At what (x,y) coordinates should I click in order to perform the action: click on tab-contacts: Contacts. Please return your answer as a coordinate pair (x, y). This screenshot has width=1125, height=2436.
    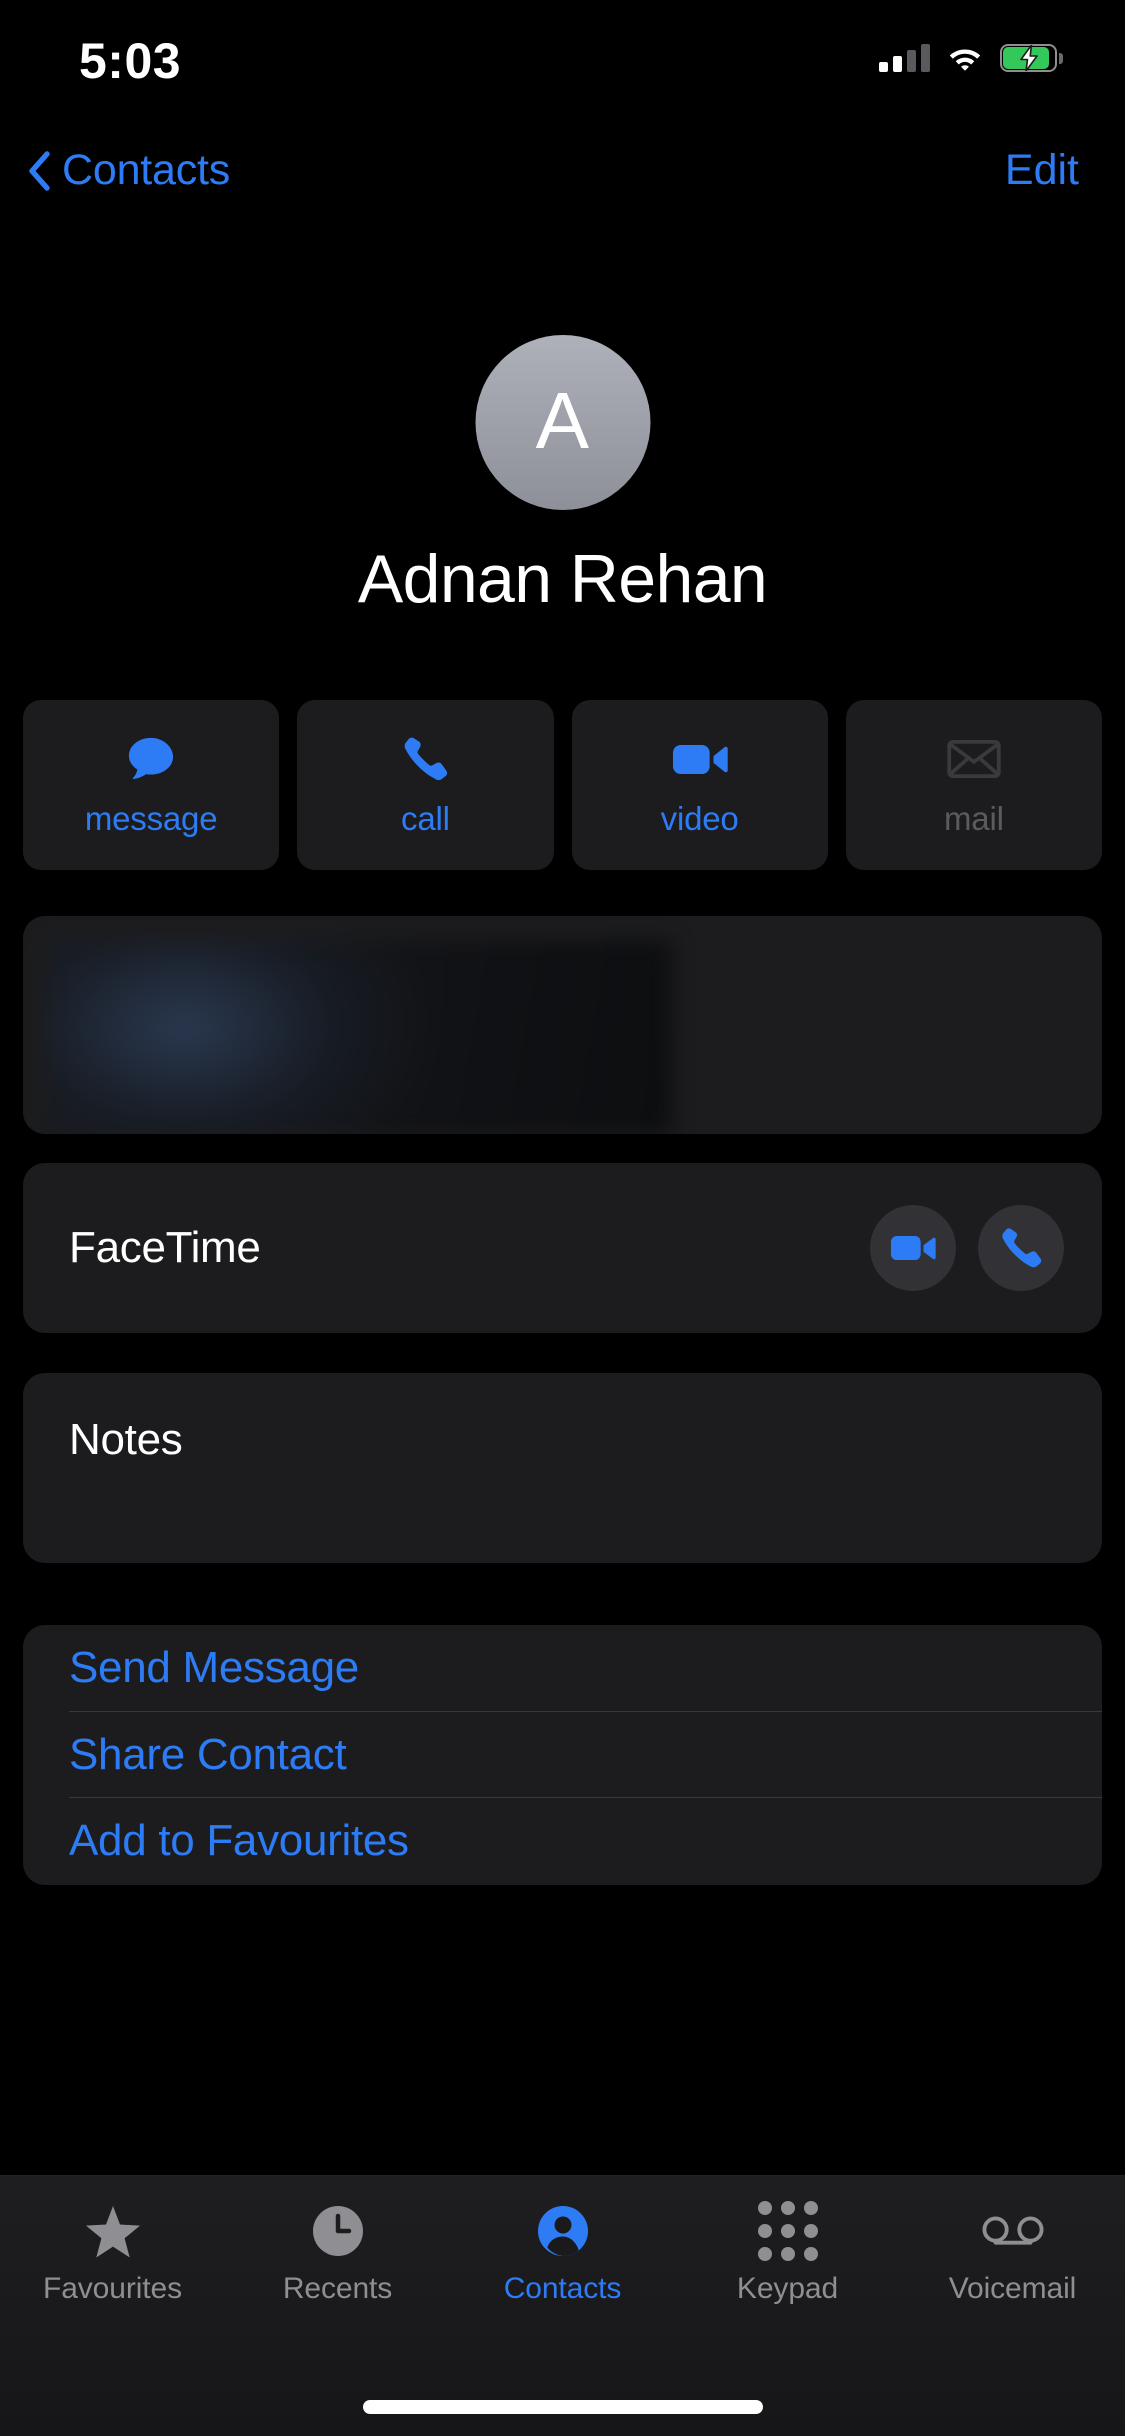
    Looking at the image, I should click on (562, 2254).